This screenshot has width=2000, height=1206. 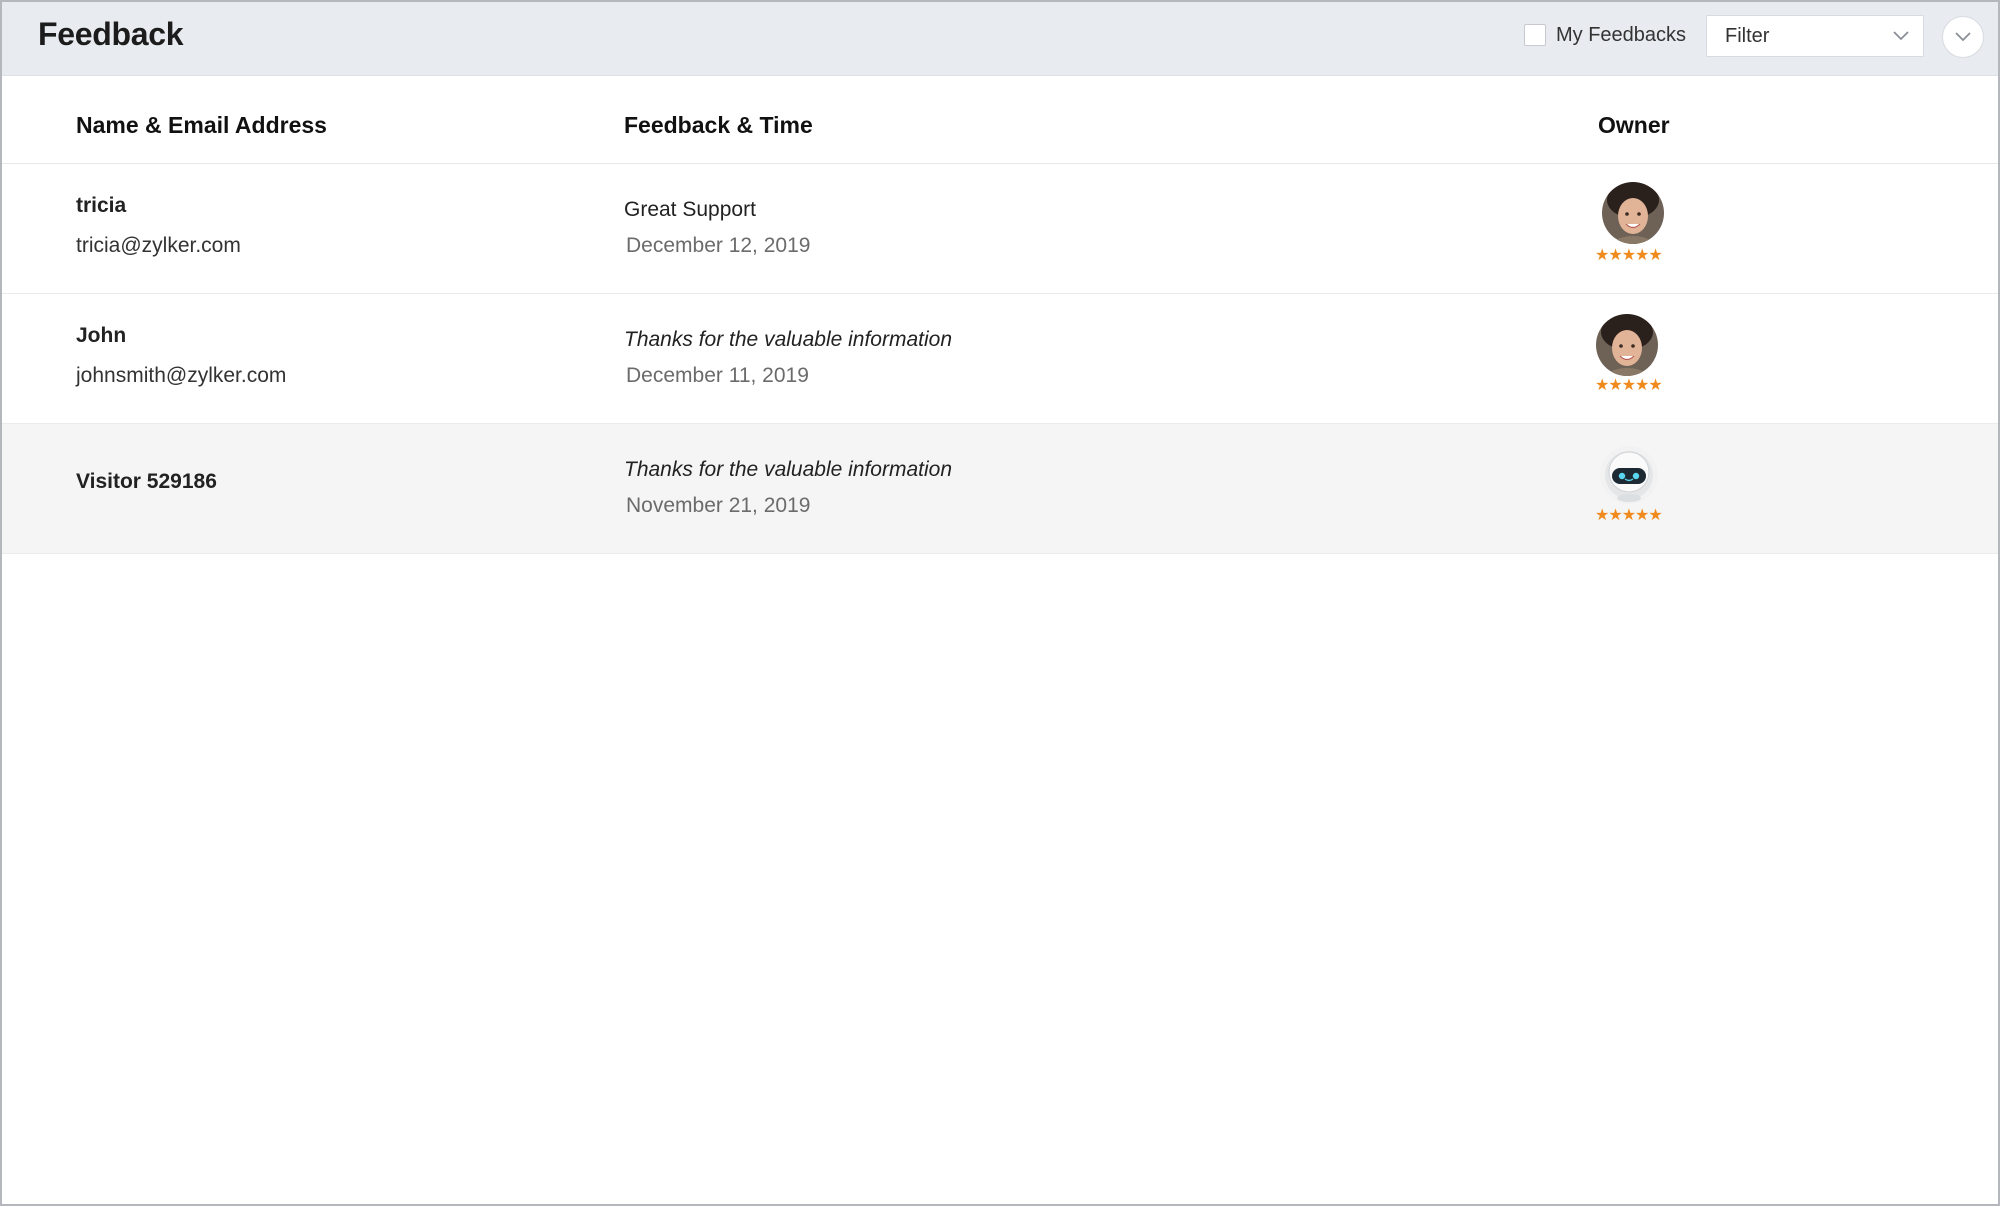 I want to click on column-header-feedback-time: Feedback & Time, so click(x=718, y=125).